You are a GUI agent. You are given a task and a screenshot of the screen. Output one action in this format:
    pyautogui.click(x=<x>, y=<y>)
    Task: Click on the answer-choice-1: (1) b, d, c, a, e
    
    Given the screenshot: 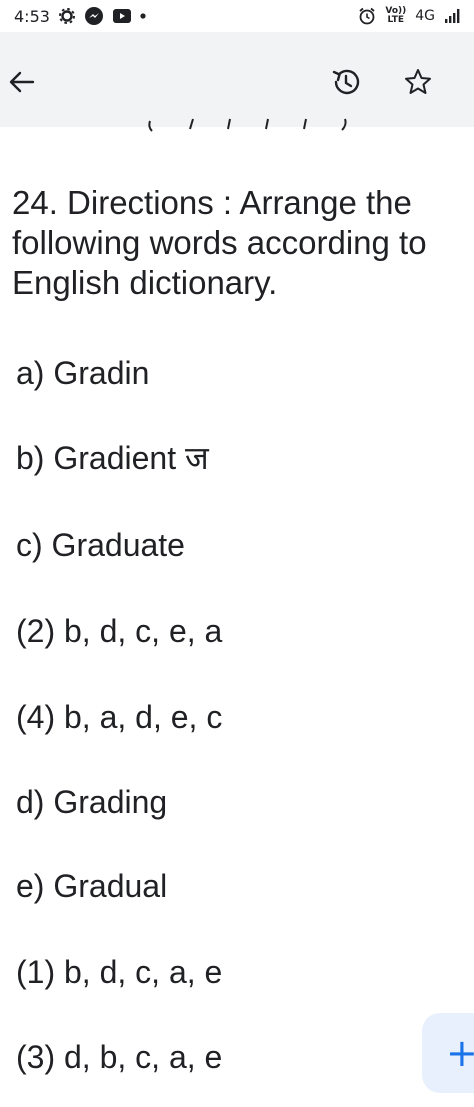 What is the action you would take?
    pyautogui.click(x=119, y=972)
    